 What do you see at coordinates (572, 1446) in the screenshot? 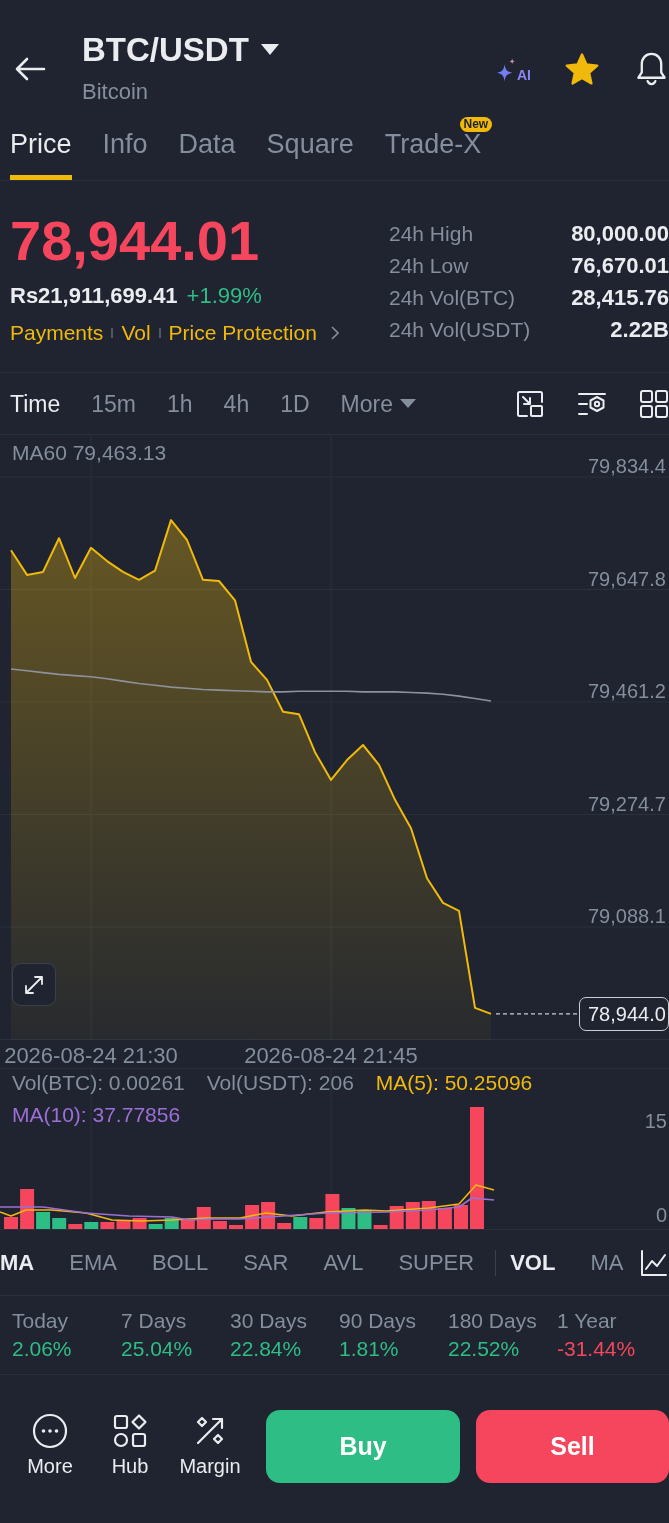
I see `sell-button: Sell` at bounding box center [572, 1446].